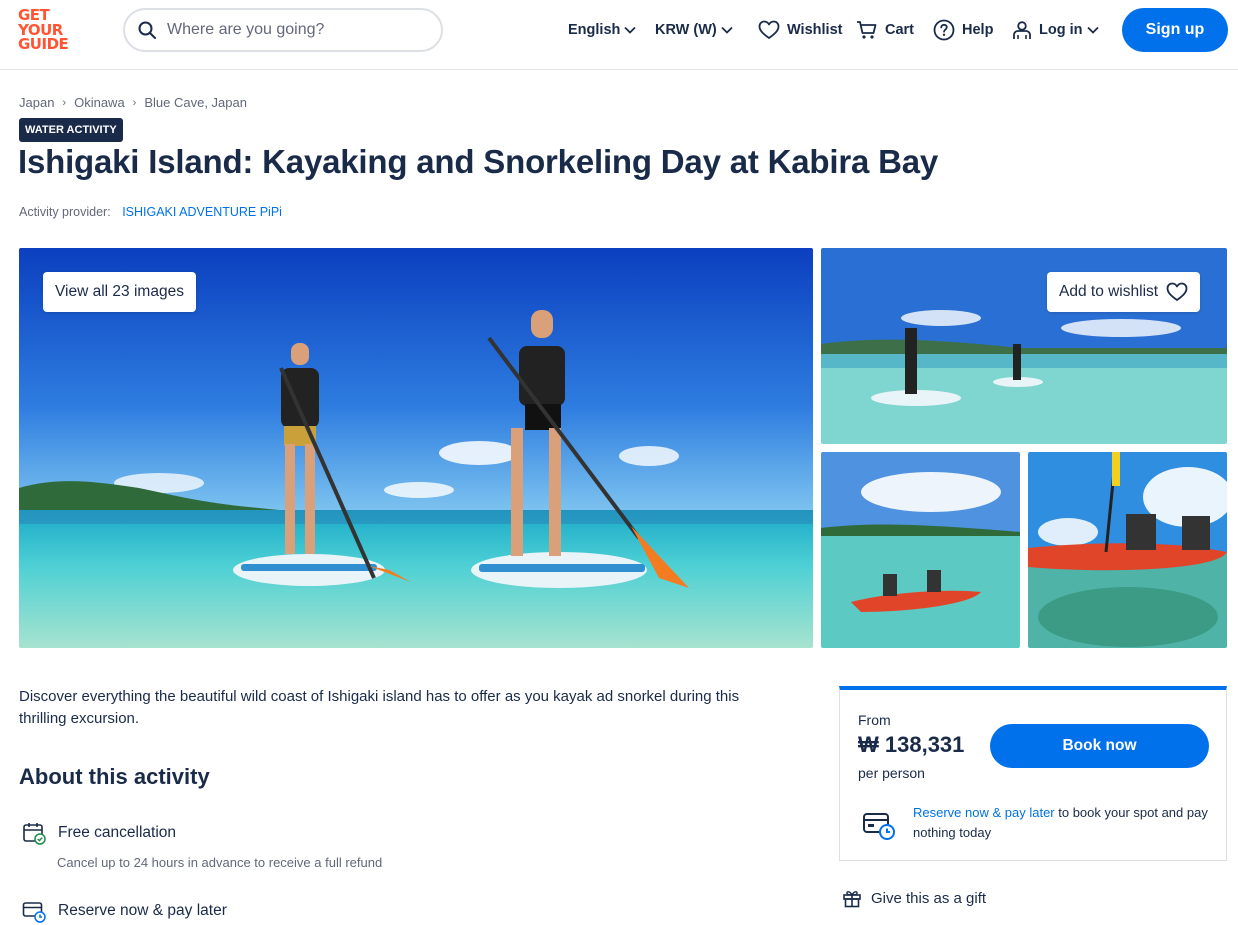 This screenshot has height=925, width=1238. Describe the element at coordinates (1109, 291) in the screenshot. I see `add-to-wishlist-label: Add to wishlist` at that location.